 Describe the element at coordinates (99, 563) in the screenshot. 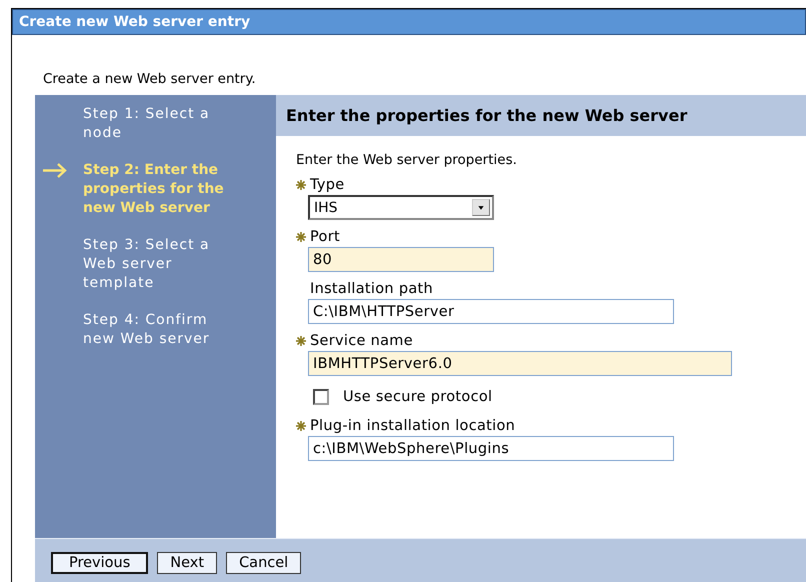

I see `wizard-button: Previous` at that location.